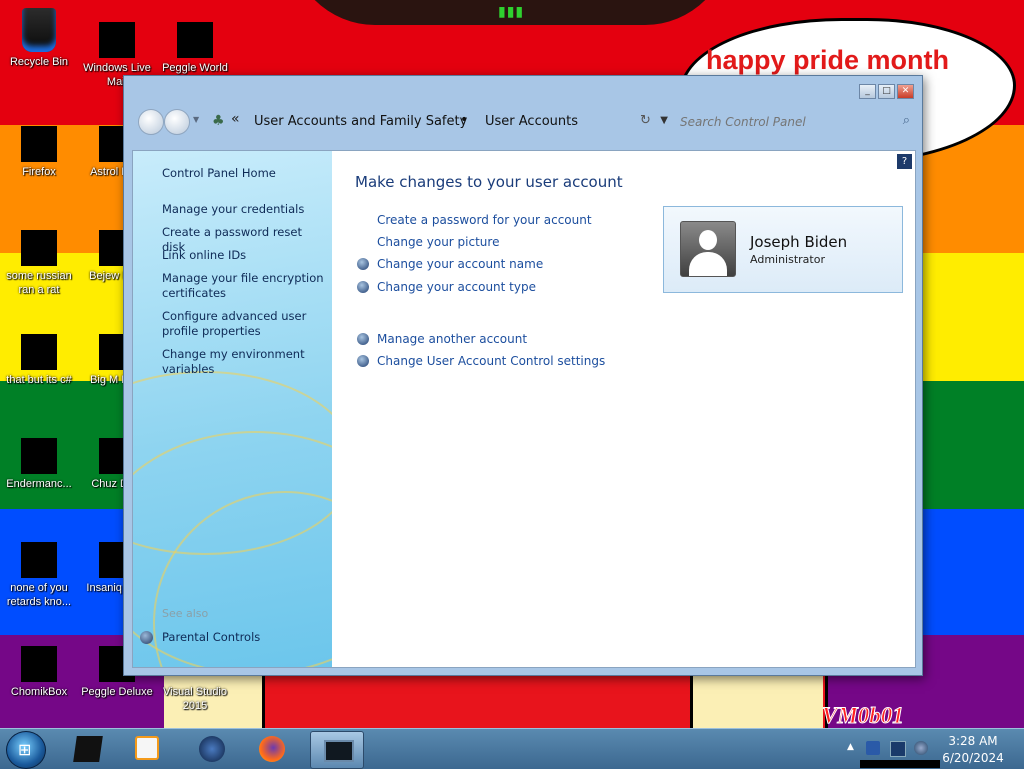 This screenshot has width=1024, height=769. I want to click on breadcrumb-user-accounts: User Accounts, so click(531, 121).